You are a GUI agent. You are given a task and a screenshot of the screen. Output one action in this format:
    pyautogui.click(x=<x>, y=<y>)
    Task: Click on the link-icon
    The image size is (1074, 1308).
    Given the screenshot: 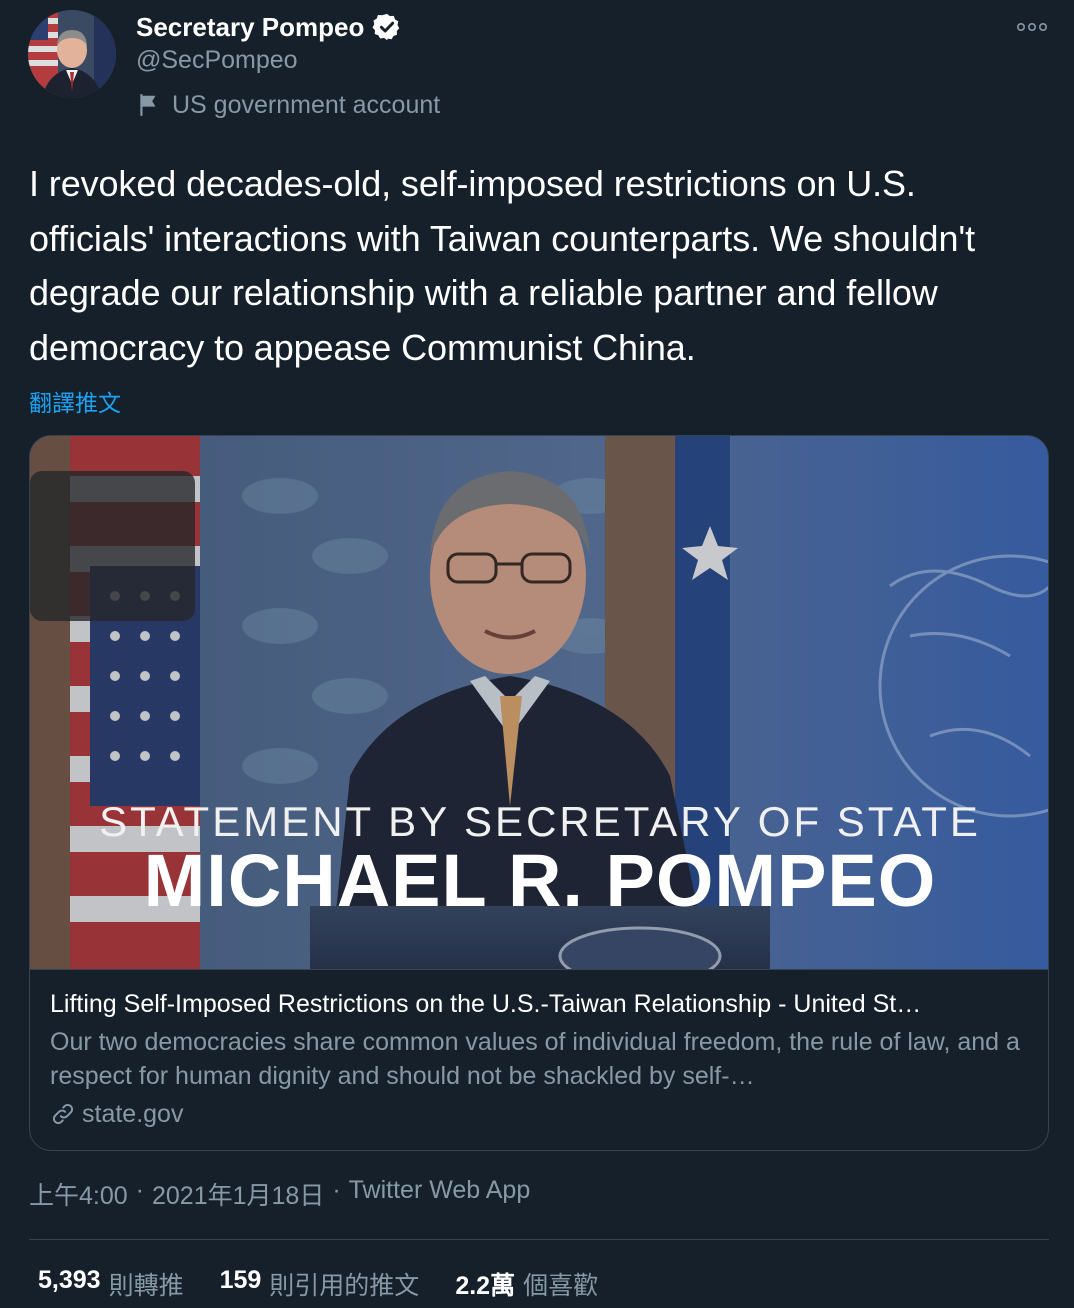 What is the action you would take?
    pyautogui.click(x=63, y=1114)
    